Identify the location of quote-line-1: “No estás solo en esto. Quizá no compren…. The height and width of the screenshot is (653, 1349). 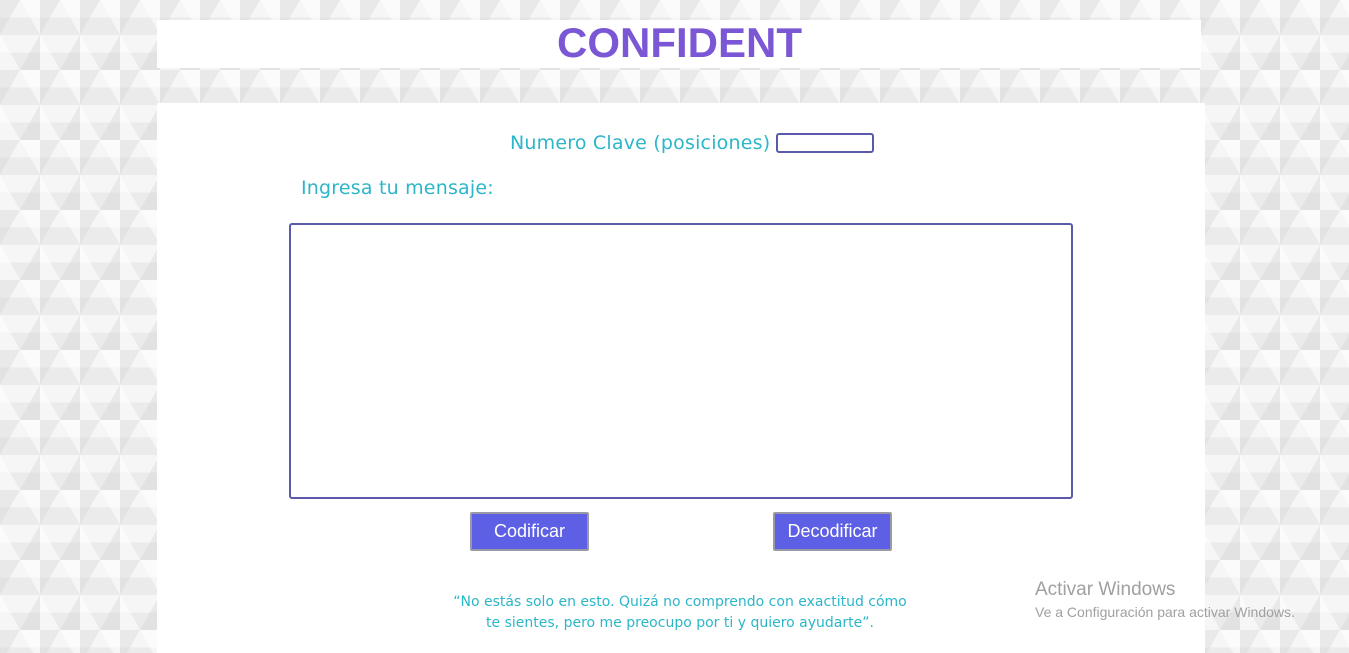
(680, 602).